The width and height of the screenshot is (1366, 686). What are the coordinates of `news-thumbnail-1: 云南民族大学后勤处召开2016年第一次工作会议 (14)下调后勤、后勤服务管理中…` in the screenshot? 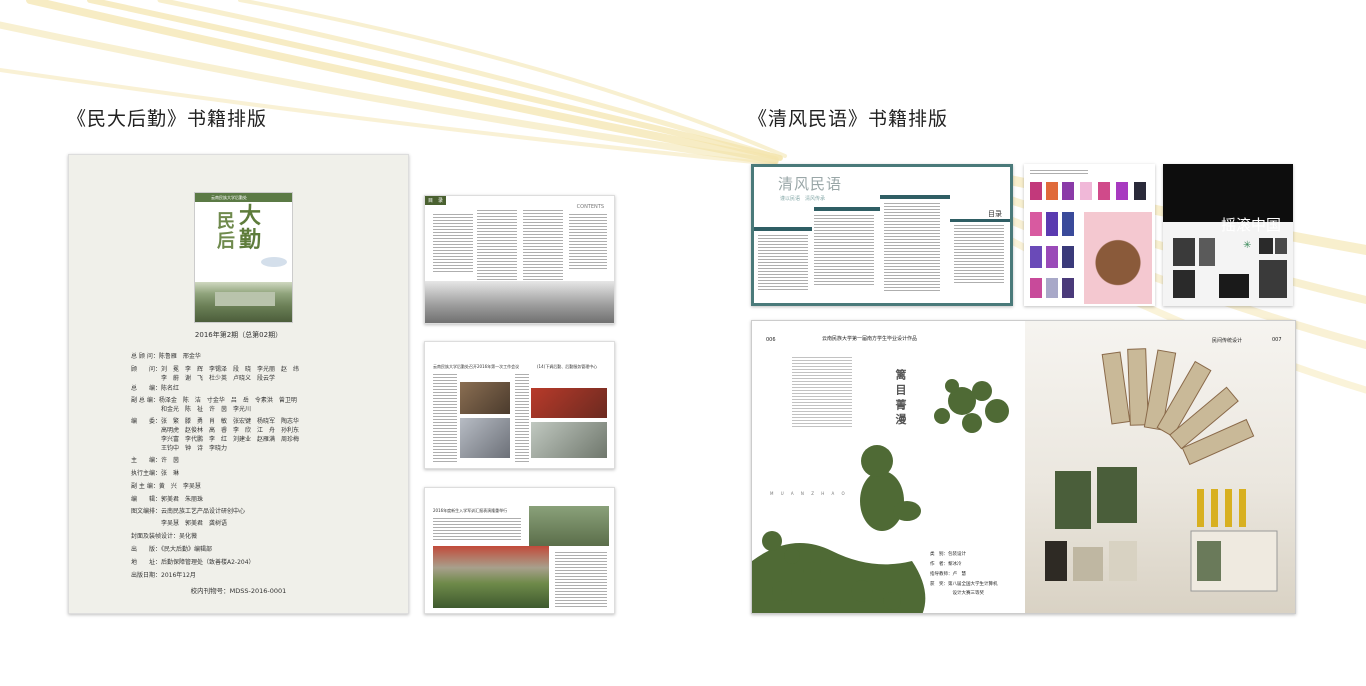 It's located at (519, 405).